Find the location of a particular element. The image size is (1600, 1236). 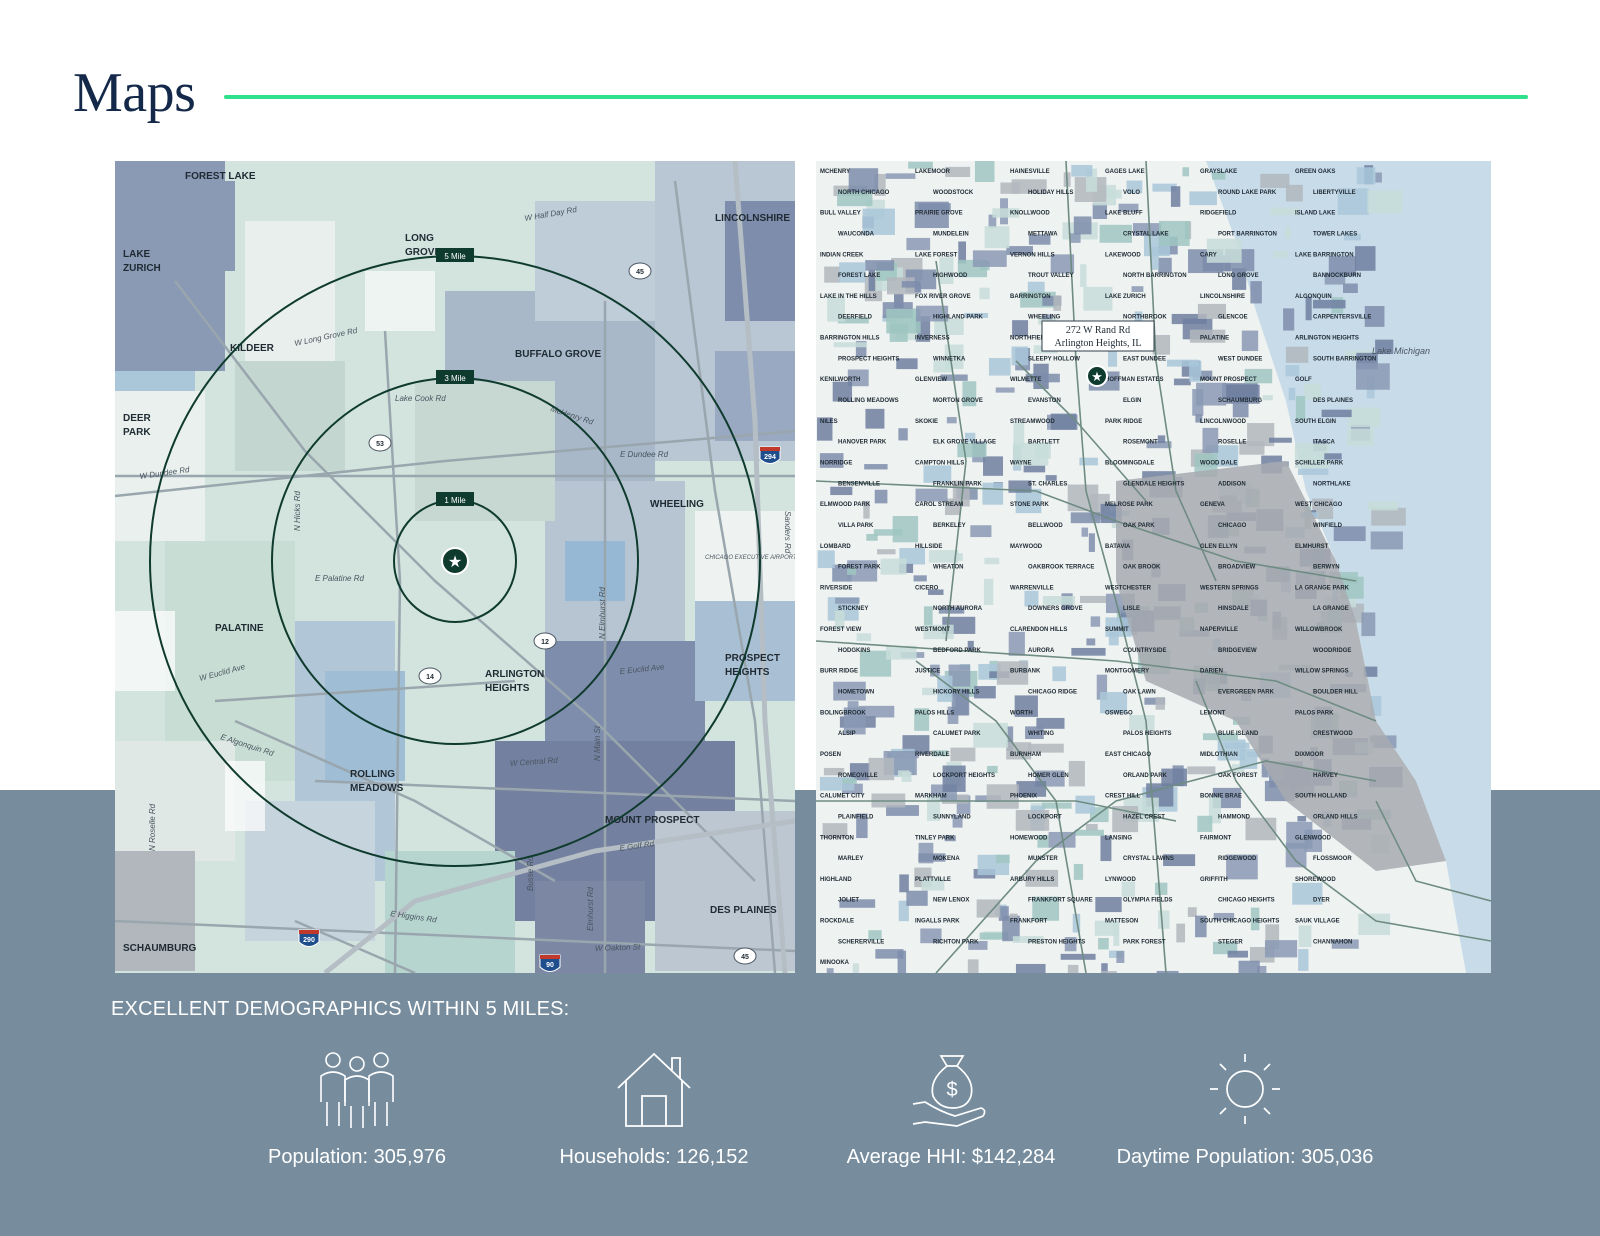

place-schiller-park: SCHILLER PARK is located at coordinates (1319, 463).